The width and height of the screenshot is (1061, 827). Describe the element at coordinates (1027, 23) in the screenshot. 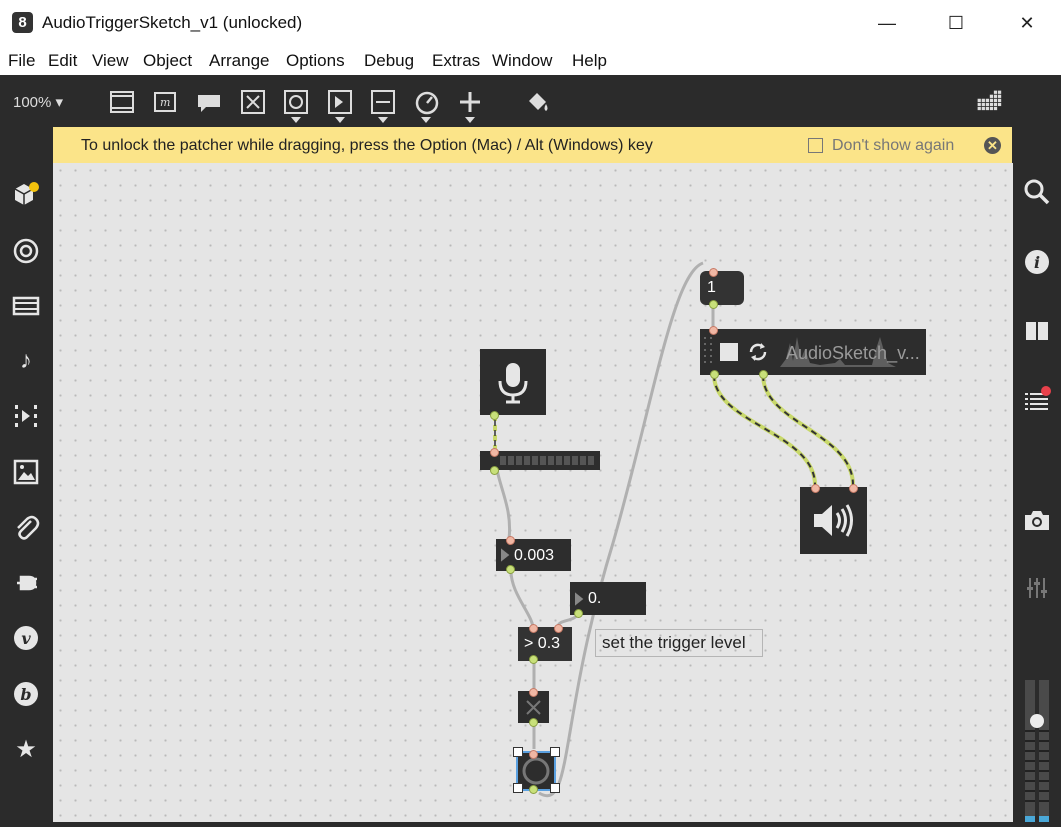

I see `close-button: ✕` at that location.